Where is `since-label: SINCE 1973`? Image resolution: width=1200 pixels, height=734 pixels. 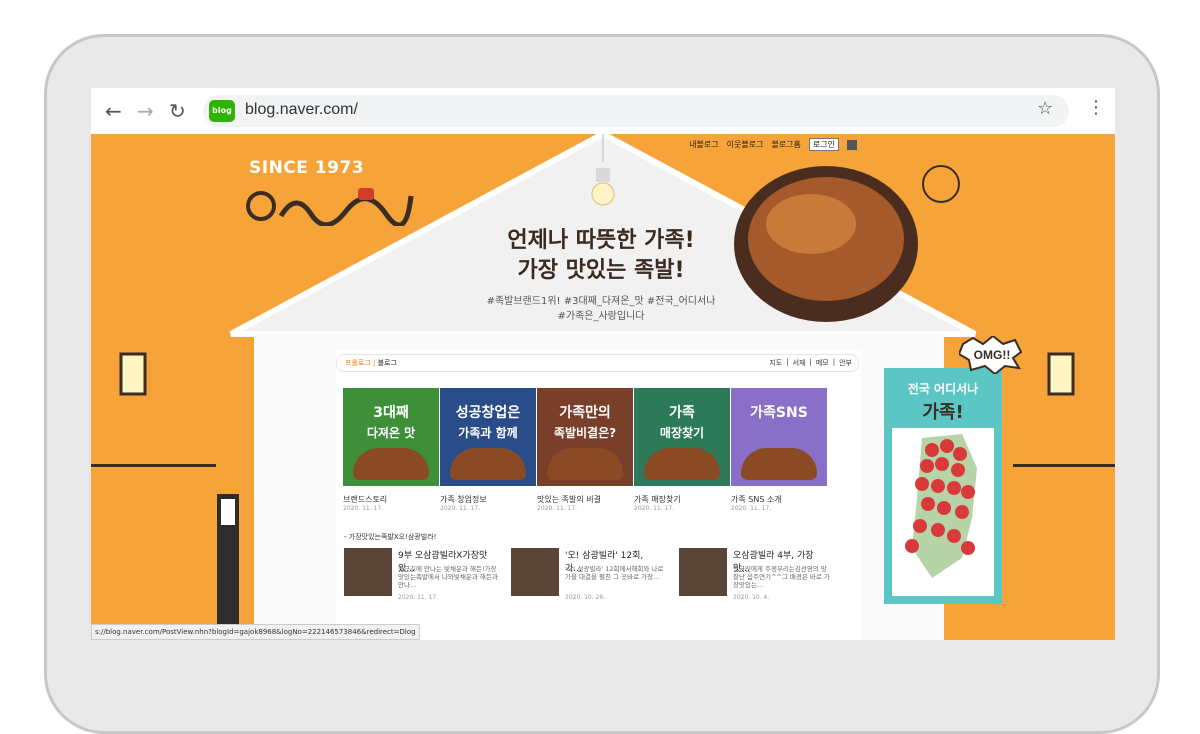
since-label: SINCE 1973 is located at coordinates (307, 168).